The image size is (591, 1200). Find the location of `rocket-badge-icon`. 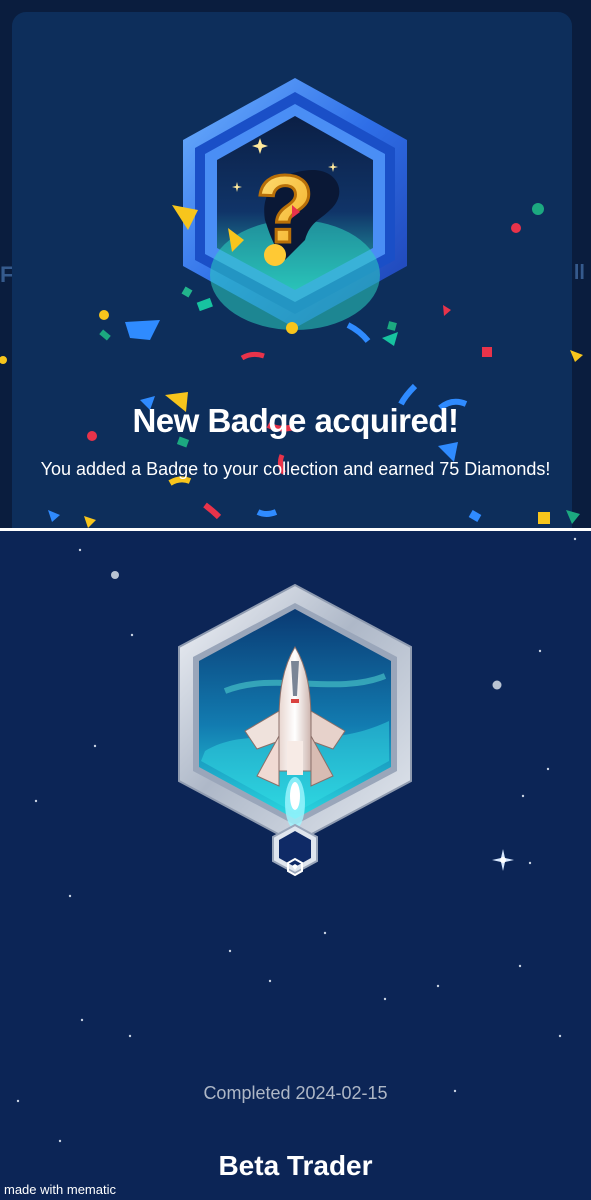

rocket-badge-icon is located at coordinates (295, 729).